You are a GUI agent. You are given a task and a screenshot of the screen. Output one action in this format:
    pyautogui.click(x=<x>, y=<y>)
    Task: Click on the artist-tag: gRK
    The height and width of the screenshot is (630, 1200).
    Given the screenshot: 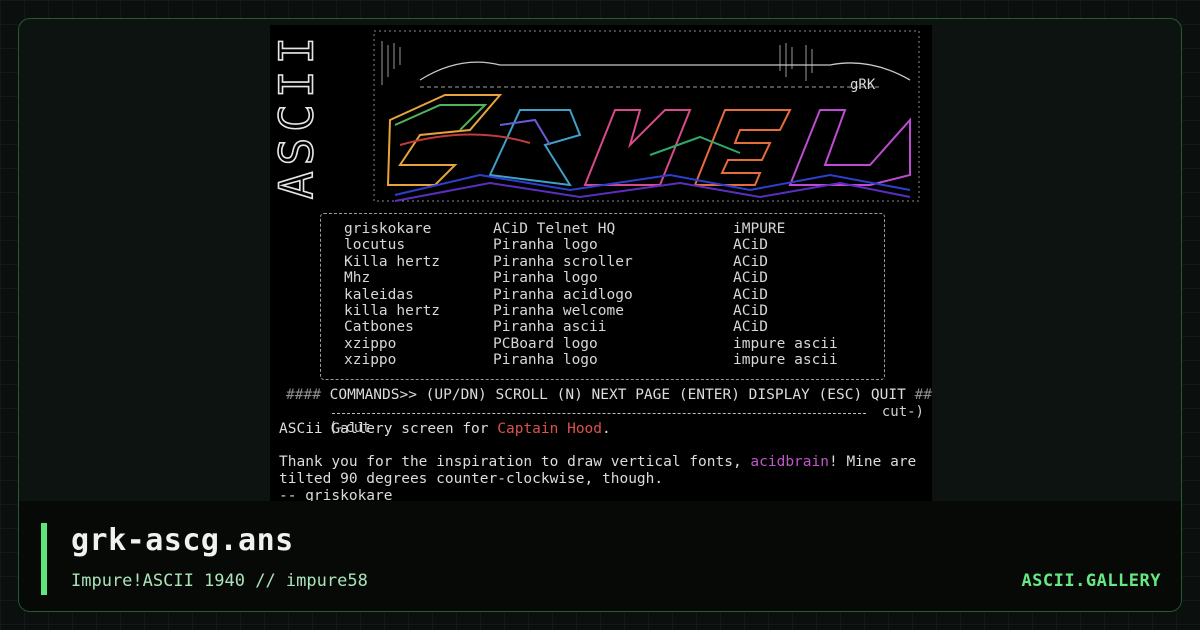 What is the action you would take?
    pyautogui.click(x=863, y=85)
    